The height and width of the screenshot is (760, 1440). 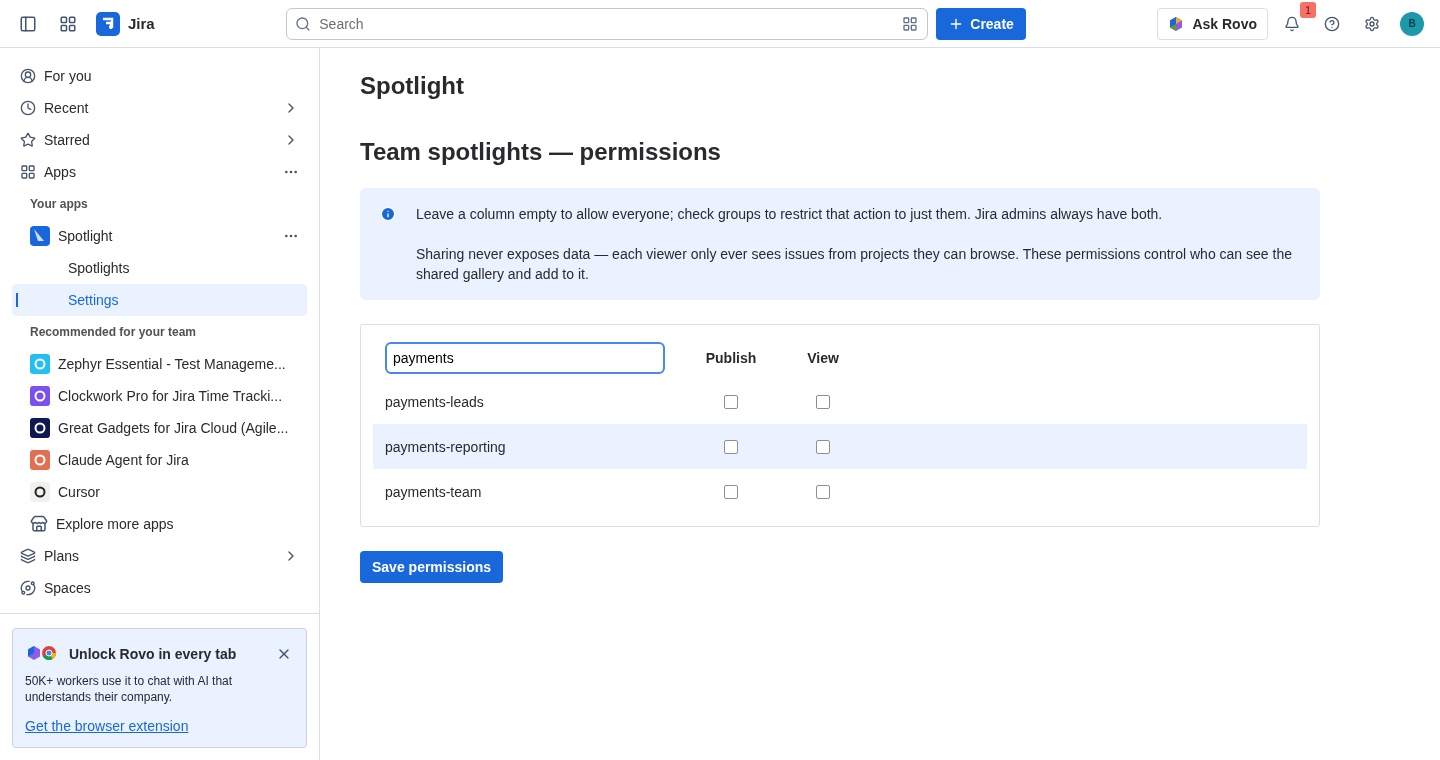 I want to click on sidebar-item: Spotlight, so click(x=159, y=236).